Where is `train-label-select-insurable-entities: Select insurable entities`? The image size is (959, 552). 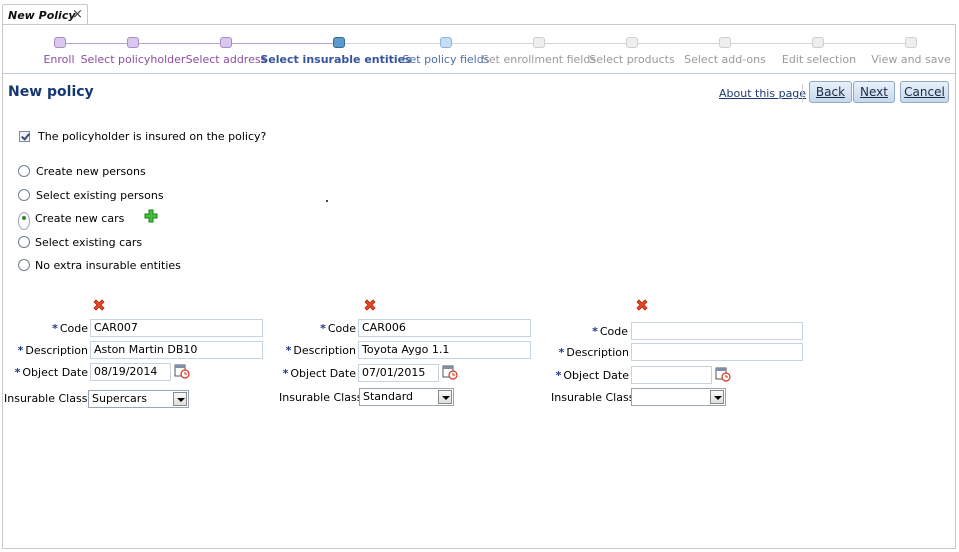
train-label-select-insurable-entities: Select insurable entities is located at coordinates (336, 59).